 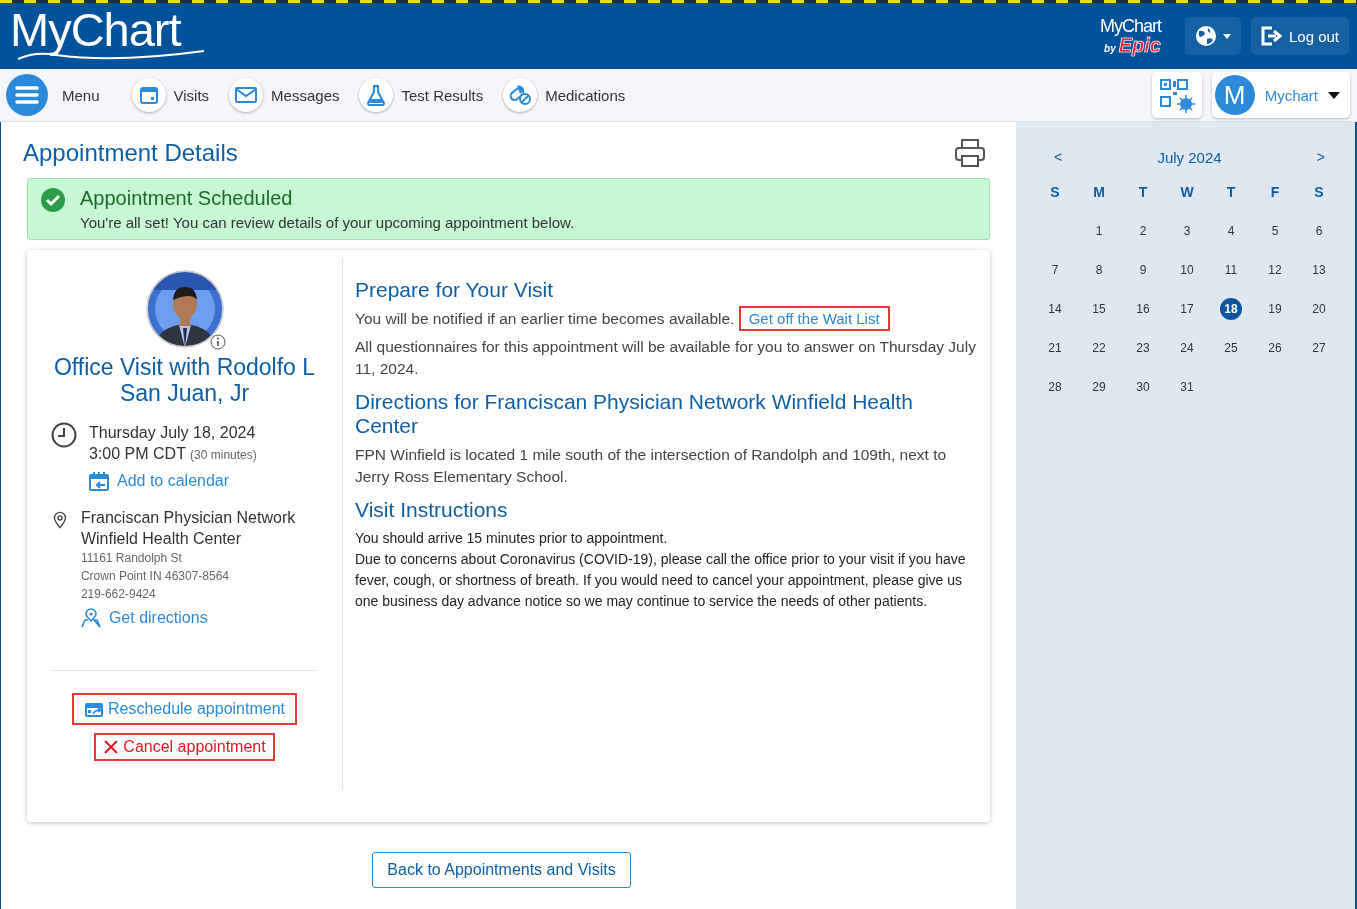 I want to click on next-month-button: >, so click(x=1320, y=157).